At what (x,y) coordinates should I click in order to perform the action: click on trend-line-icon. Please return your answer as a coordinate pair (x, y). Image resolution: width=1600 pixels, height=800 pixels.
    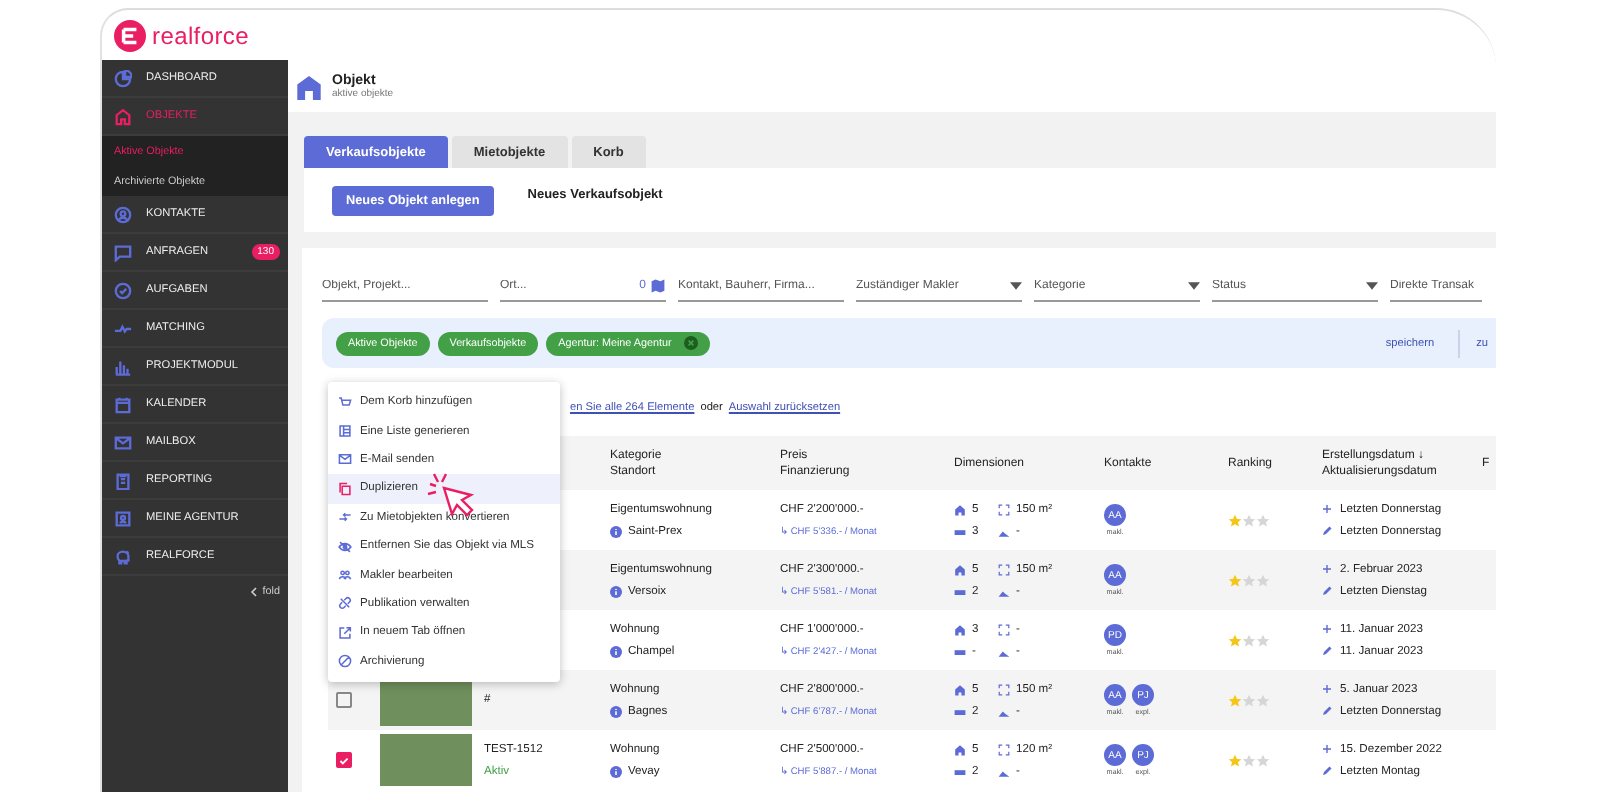
    Looking at the image, I should click on (123, 328).